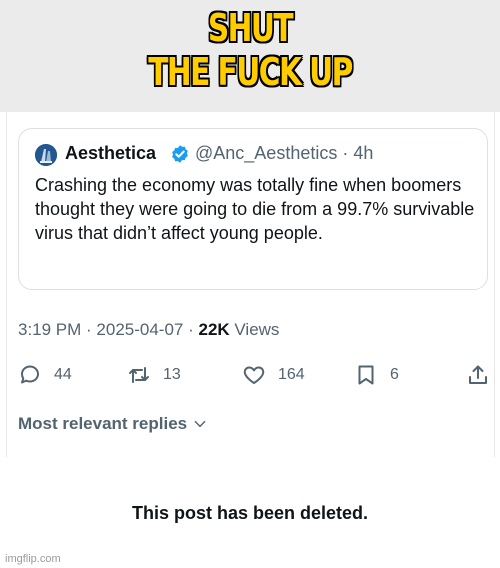 This screenshot has width=500, height=568. What do you see at coordinates (494, 284) in the screenshot?
I see `divider-right` at bounding box center [494, 284].